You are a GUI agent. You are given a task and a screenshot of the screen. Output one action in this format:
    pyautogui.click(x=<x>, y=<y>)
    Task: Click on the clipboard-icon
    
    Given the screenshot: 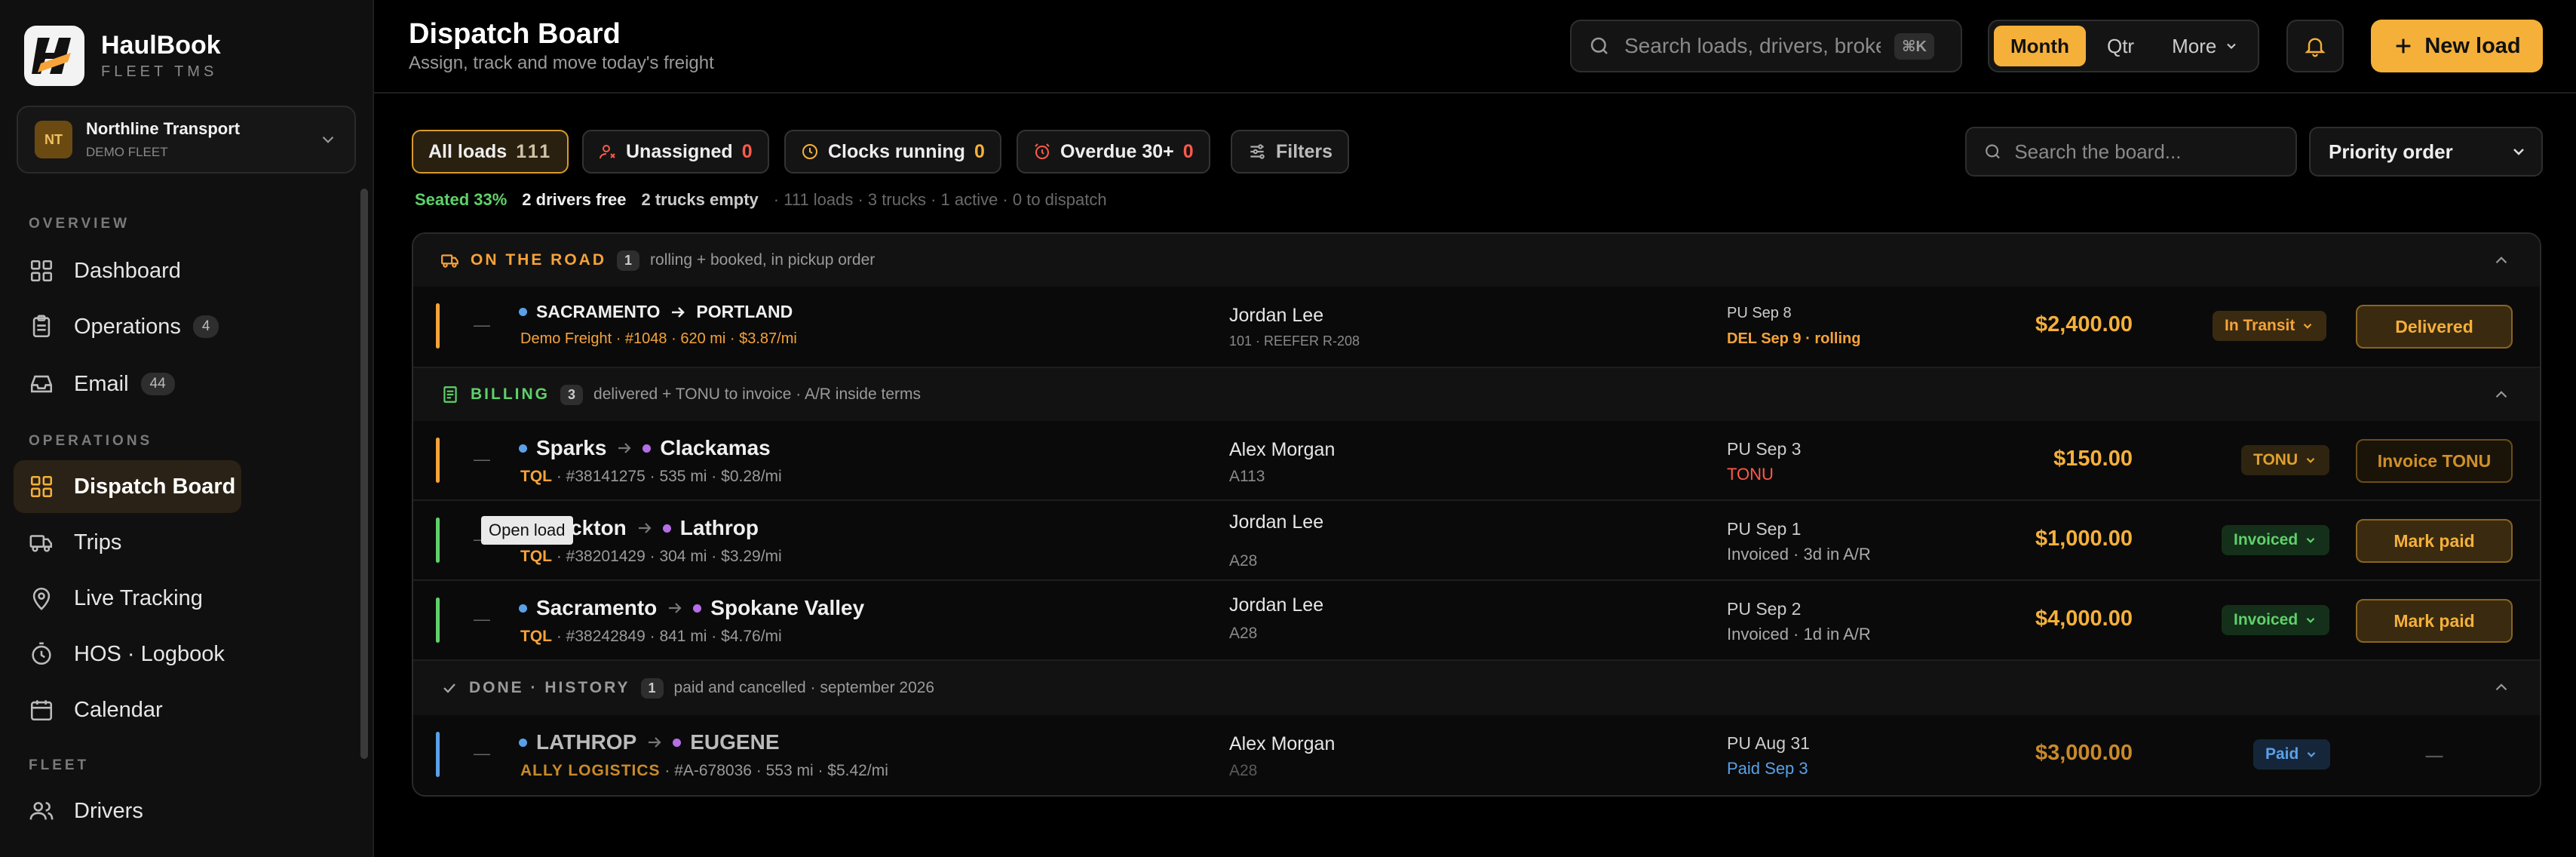 What is the action you would take?
    pyautogui.click(x=41, y=327)
    